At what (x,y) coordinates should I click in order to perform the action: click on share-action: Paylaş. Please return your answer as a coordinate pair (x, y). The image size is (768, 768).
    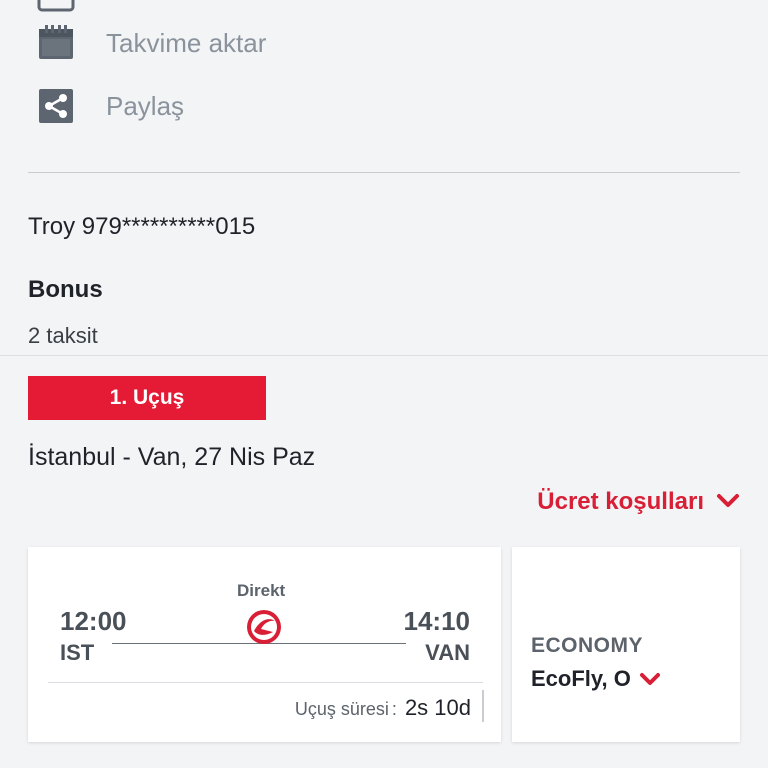
    Looking at the image, I should click on (110, 106).